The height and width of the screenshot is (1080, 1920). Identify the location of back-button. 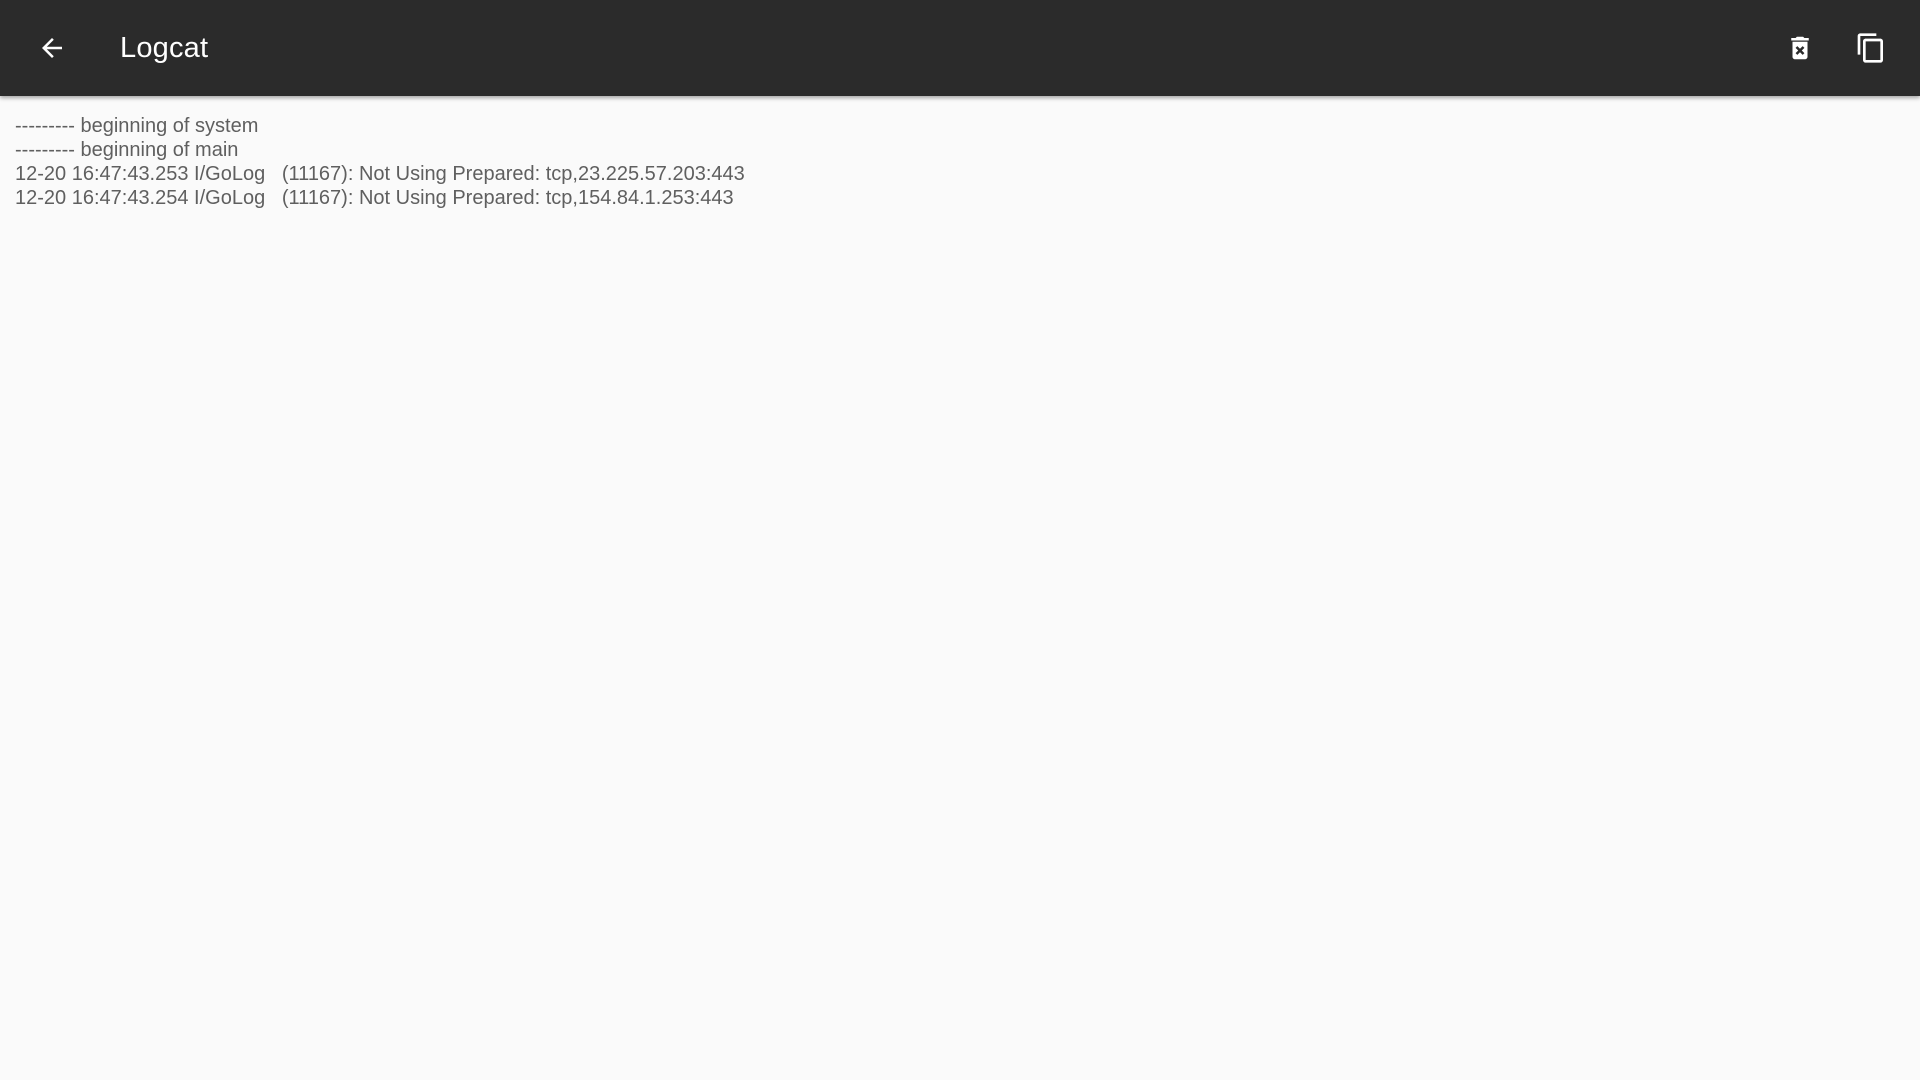
(52, 48).